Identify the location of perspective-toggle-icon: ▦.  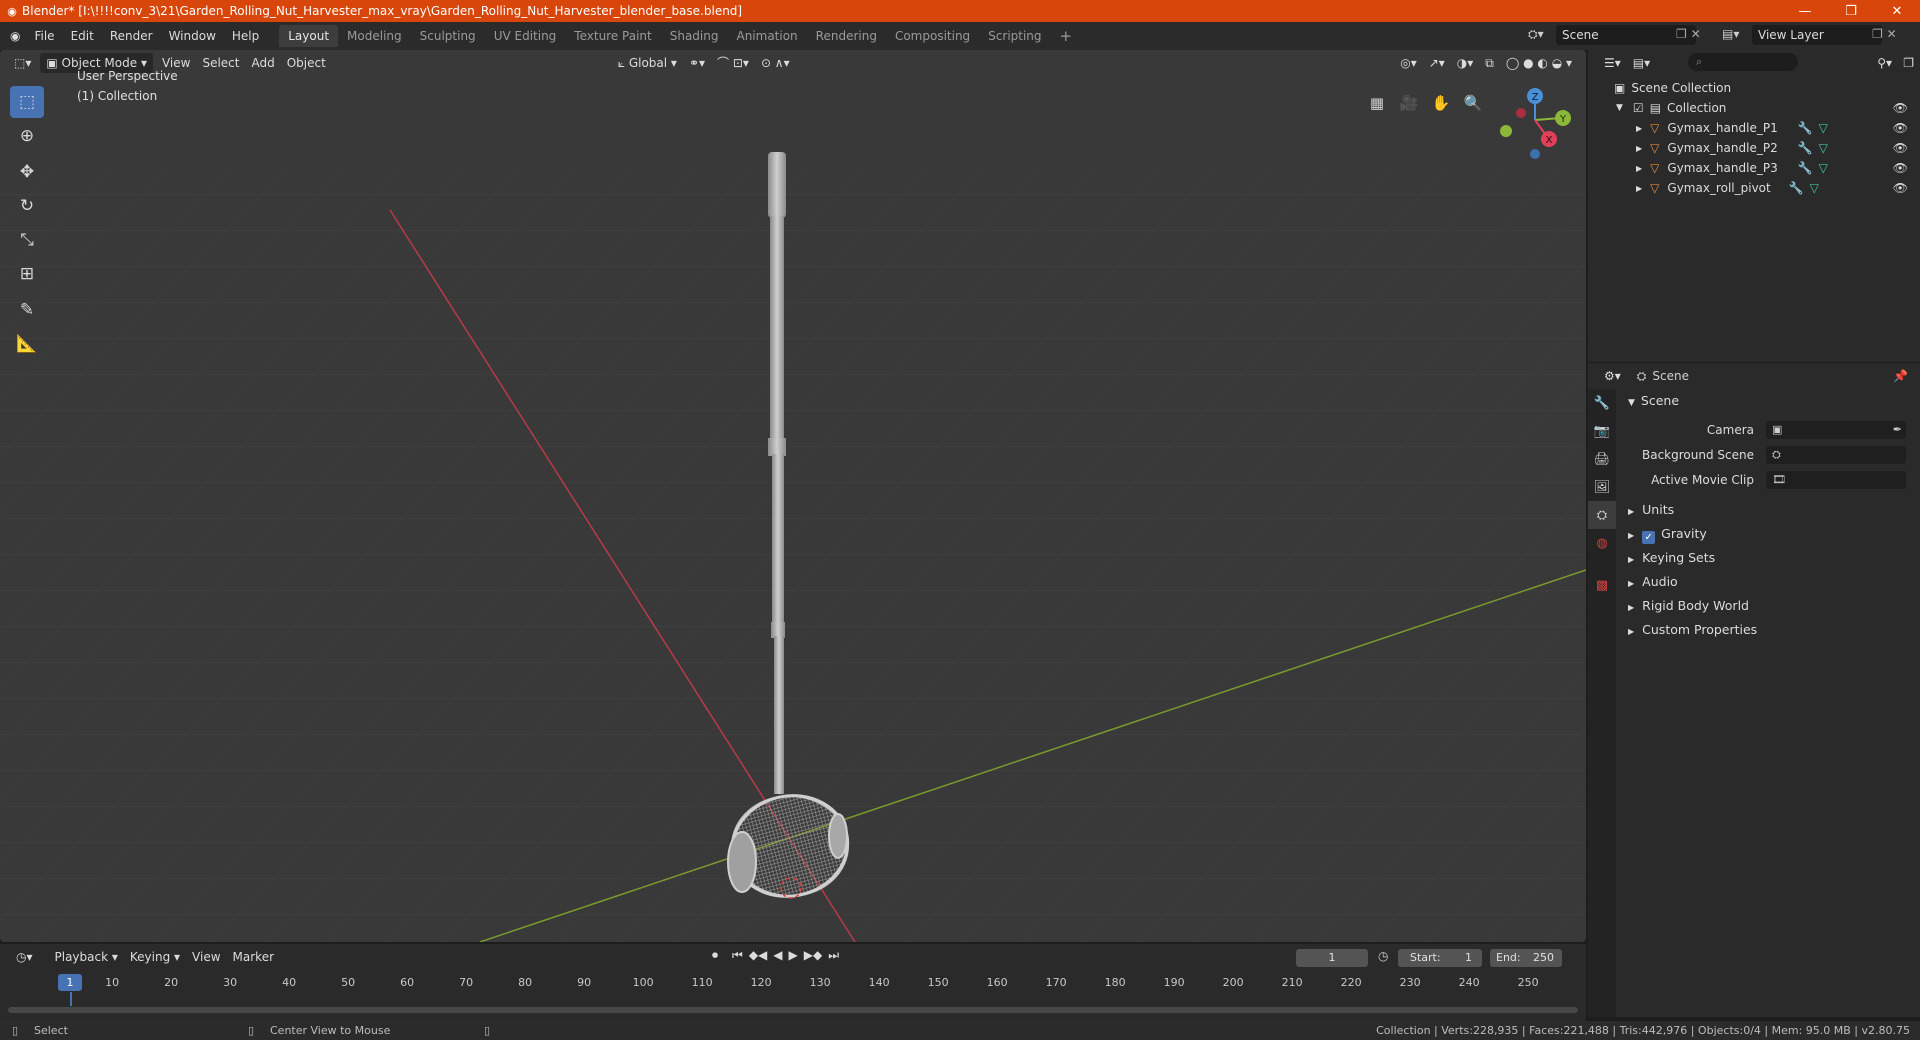
(1377, 103).